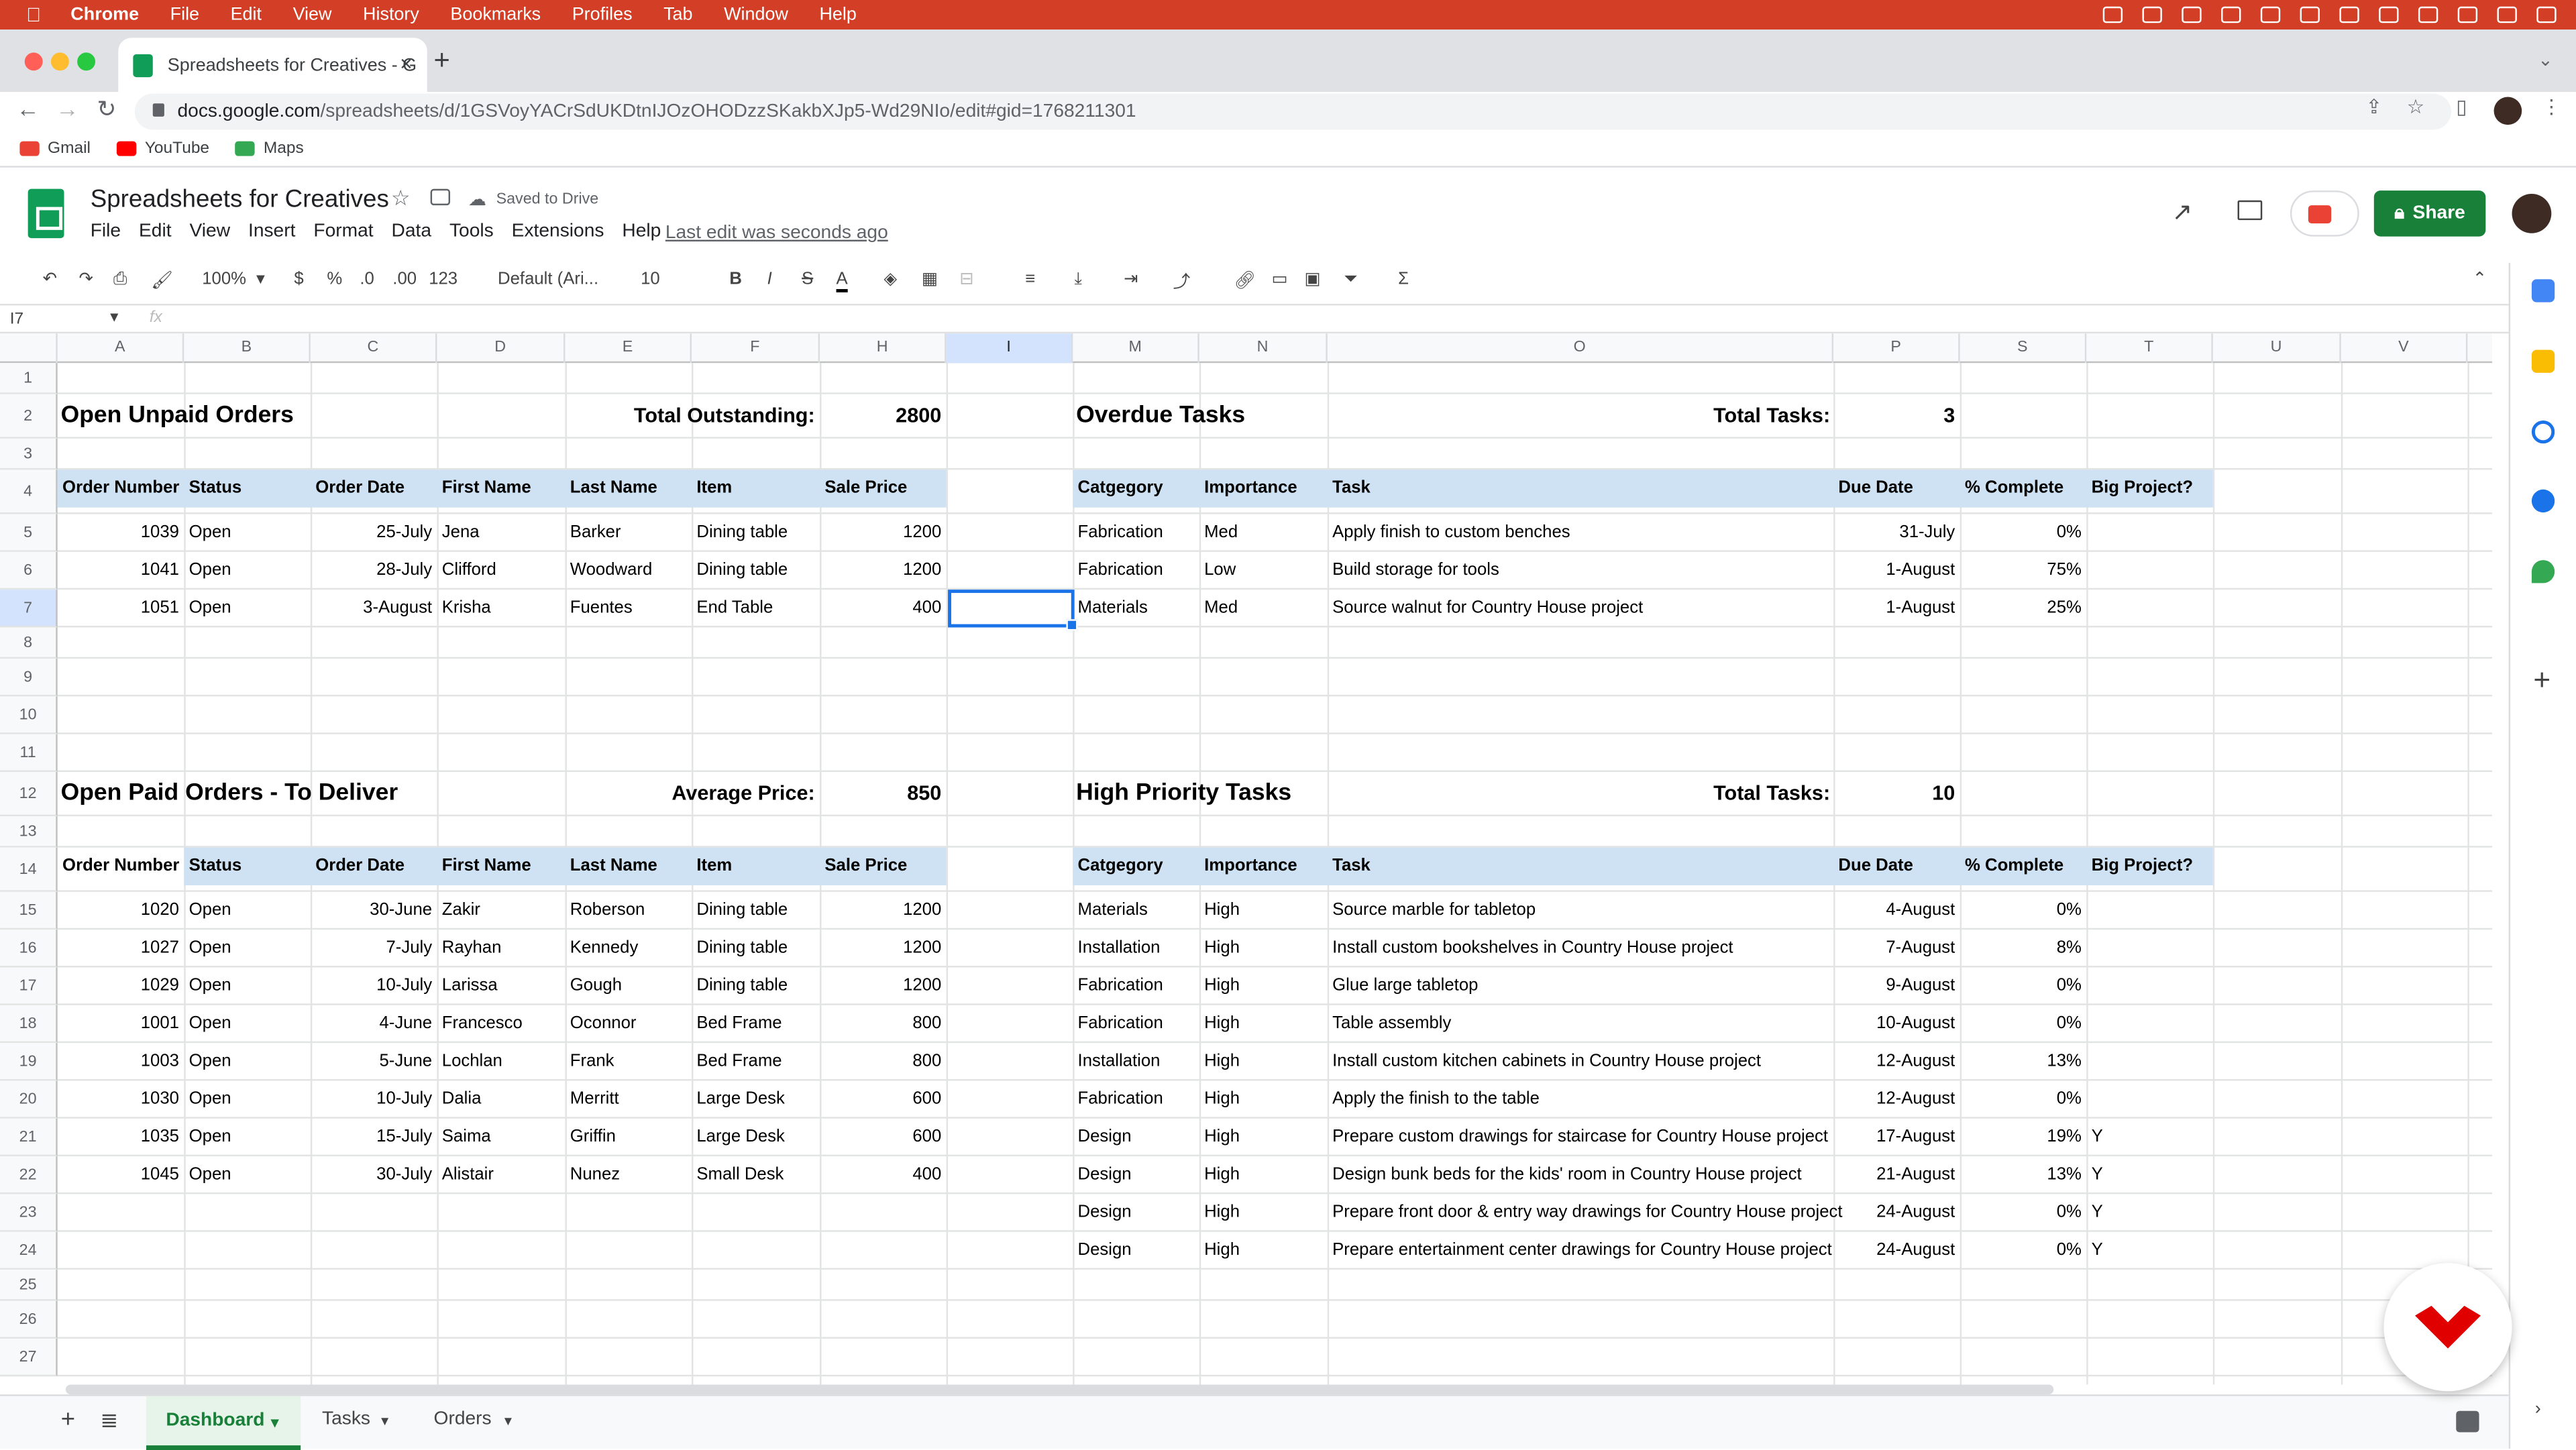 The width and height of the screenshot is (2576, 1450). What do you see at coordinates (1403, 279) in the screenshot?
I see `functions-icon: Σ` at bounding box center [1403, 279].